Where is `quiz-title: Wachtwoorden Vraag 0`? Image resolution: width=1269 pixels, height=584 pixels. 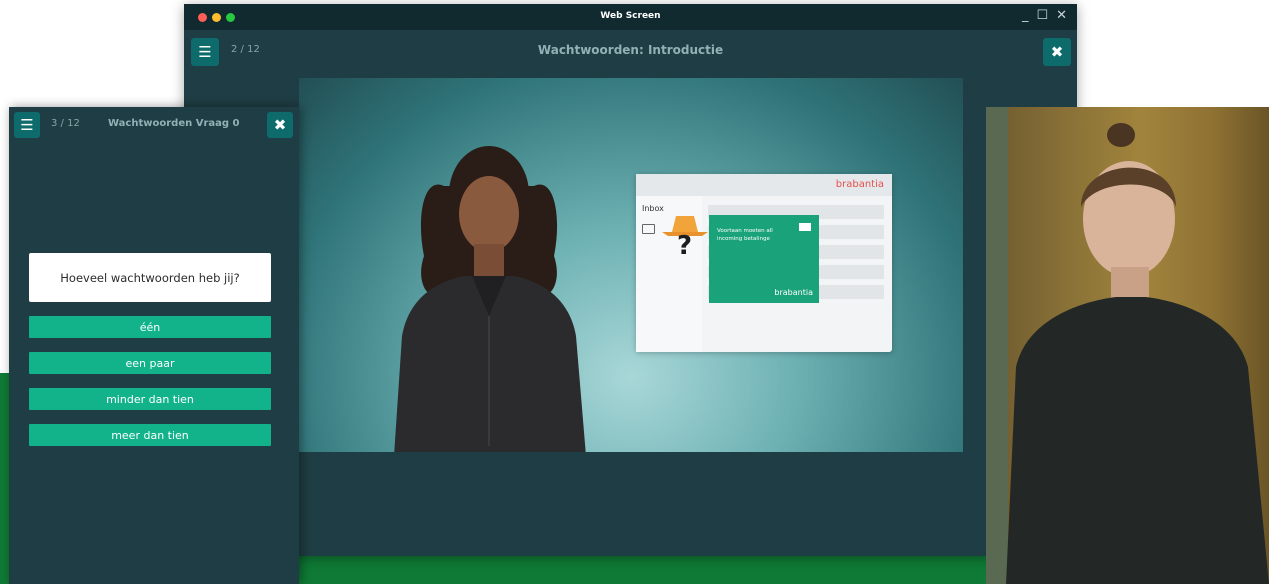 quiz-title: Wachtwoorden Vraag 0 is located at coordinates (174, 123).